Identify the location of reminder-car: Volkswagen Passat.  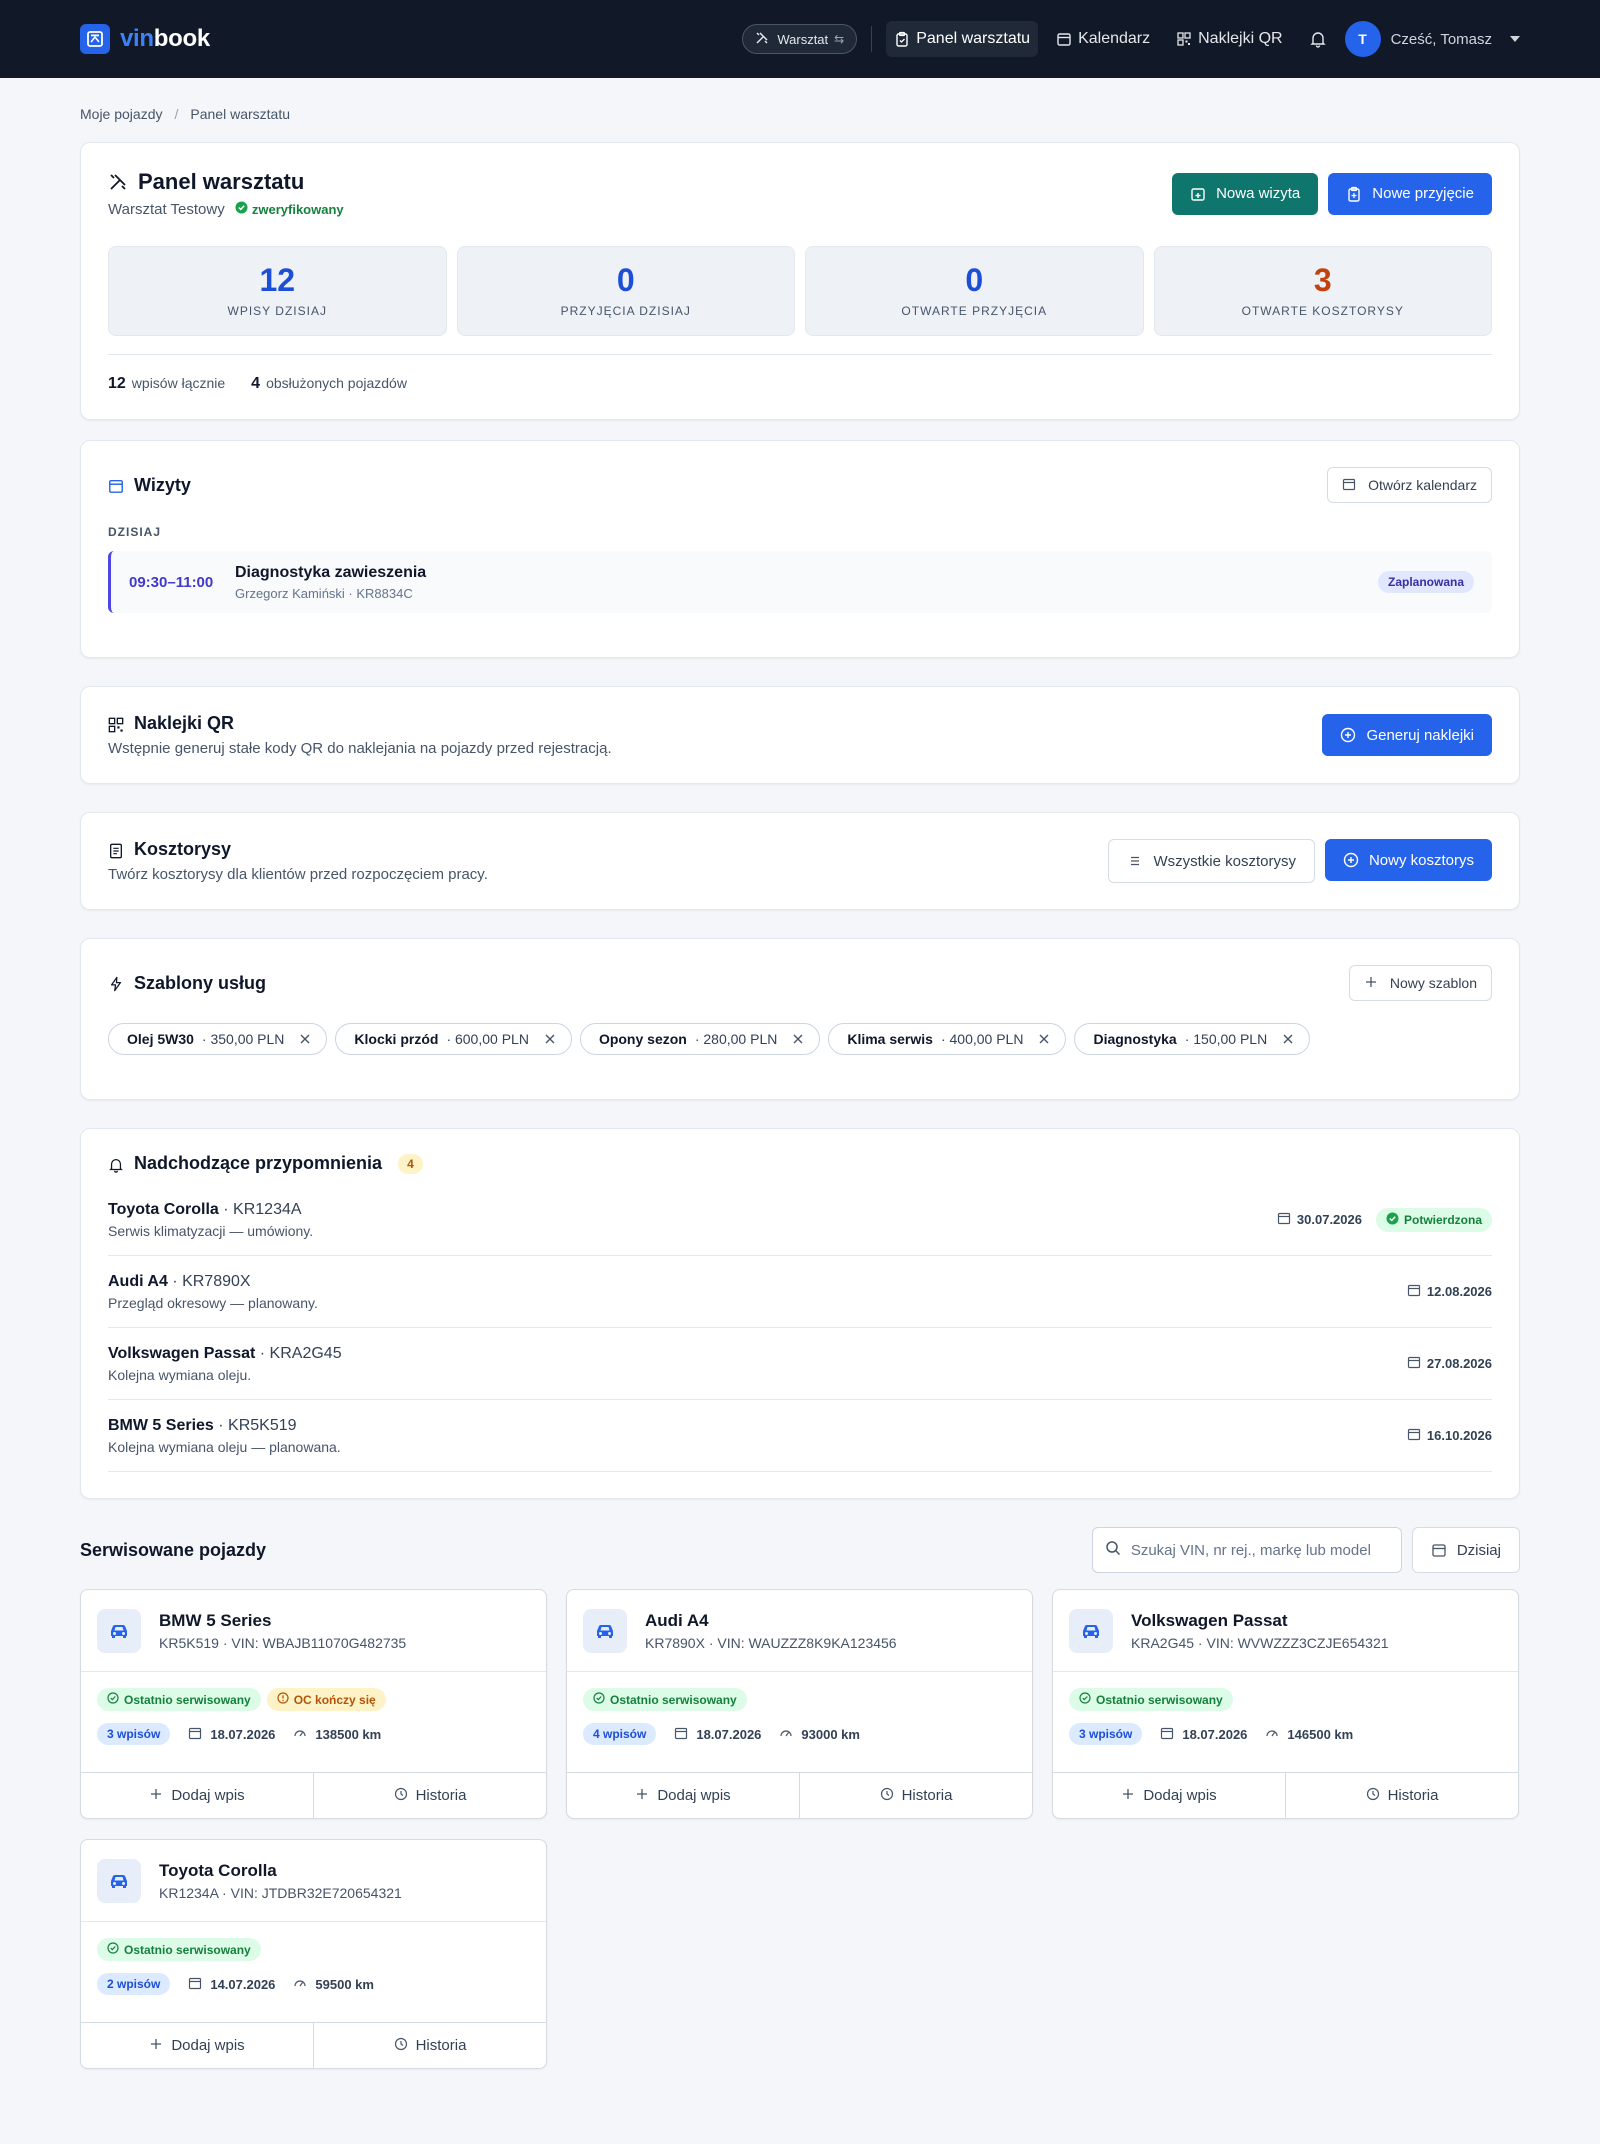
(182, 1353).